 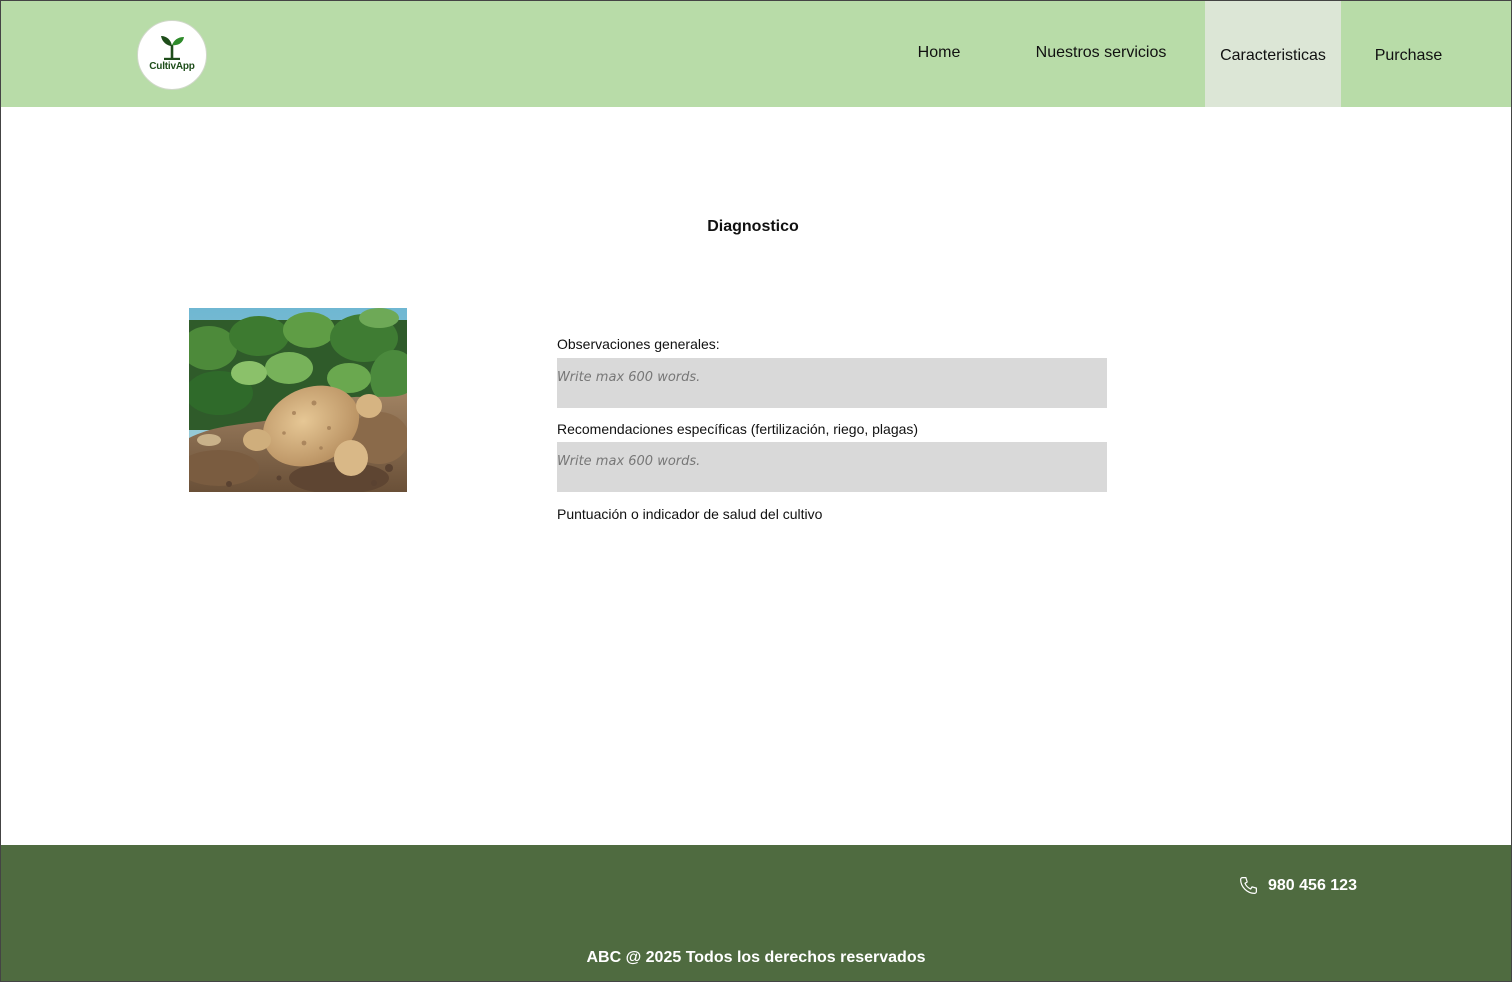 What do you see at coordinates (172, 66) in the screenshot?
I see `logo-text: CultivApp` at bounding box center [172, 66].